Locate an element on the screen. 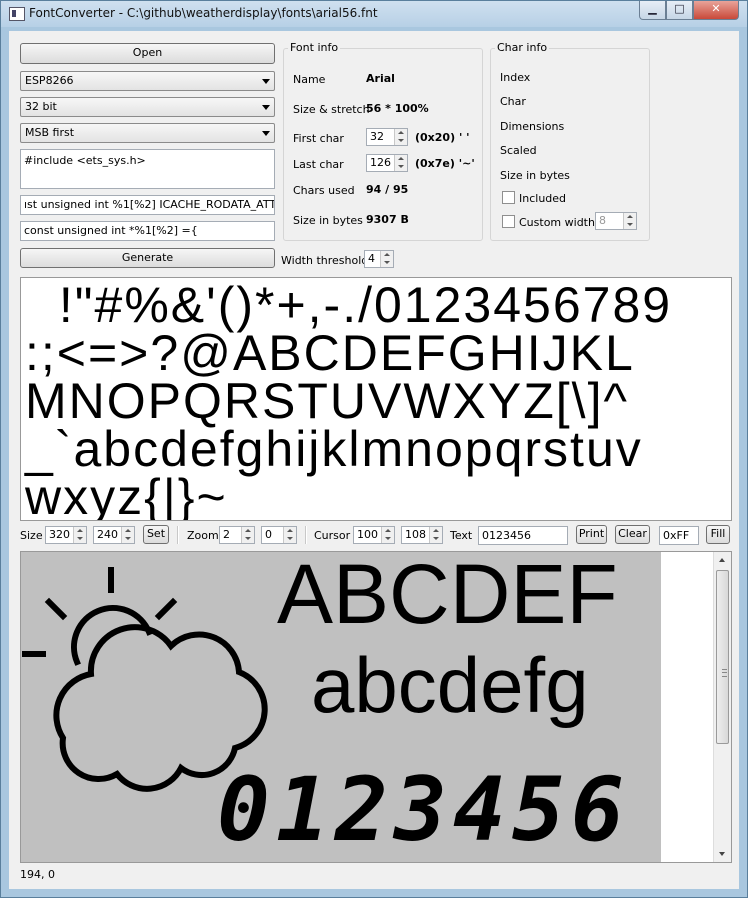  zoom2-spinbox: 0 is located at coordinates (279, 535).